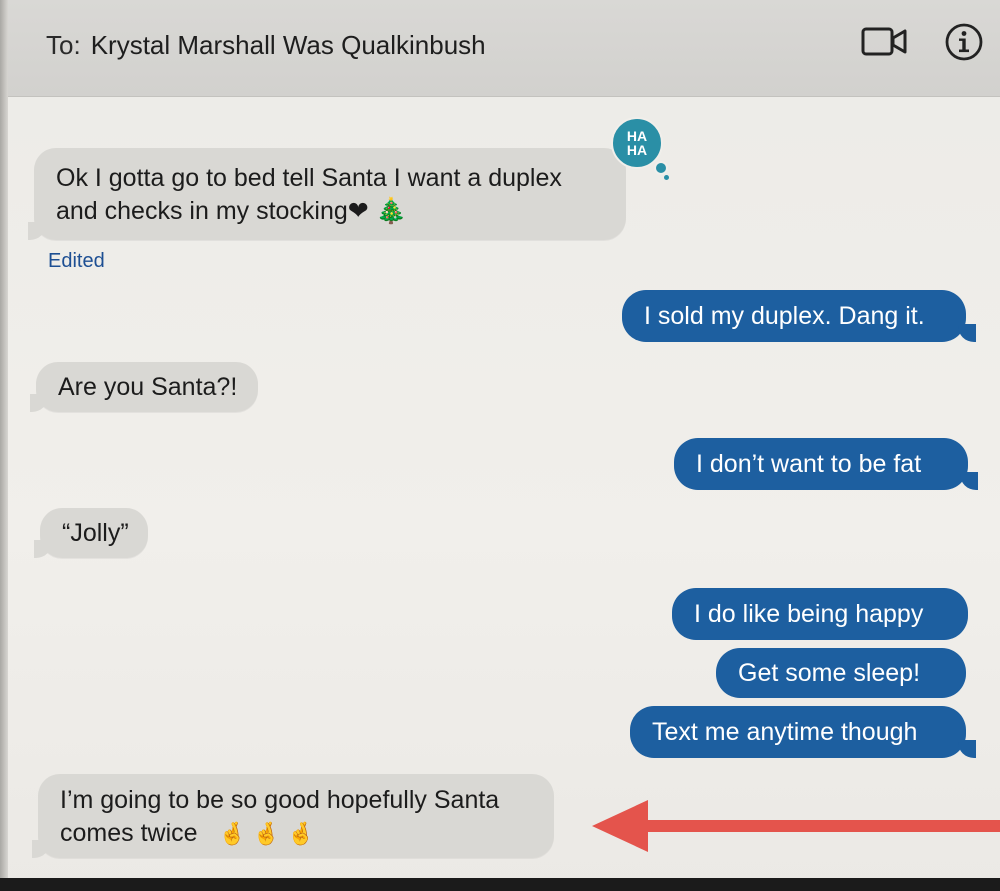  Describe the element at coordinates (784, 316) in the screenshot. I see `message-text: I sold my duplex. Dang it.` at that location.